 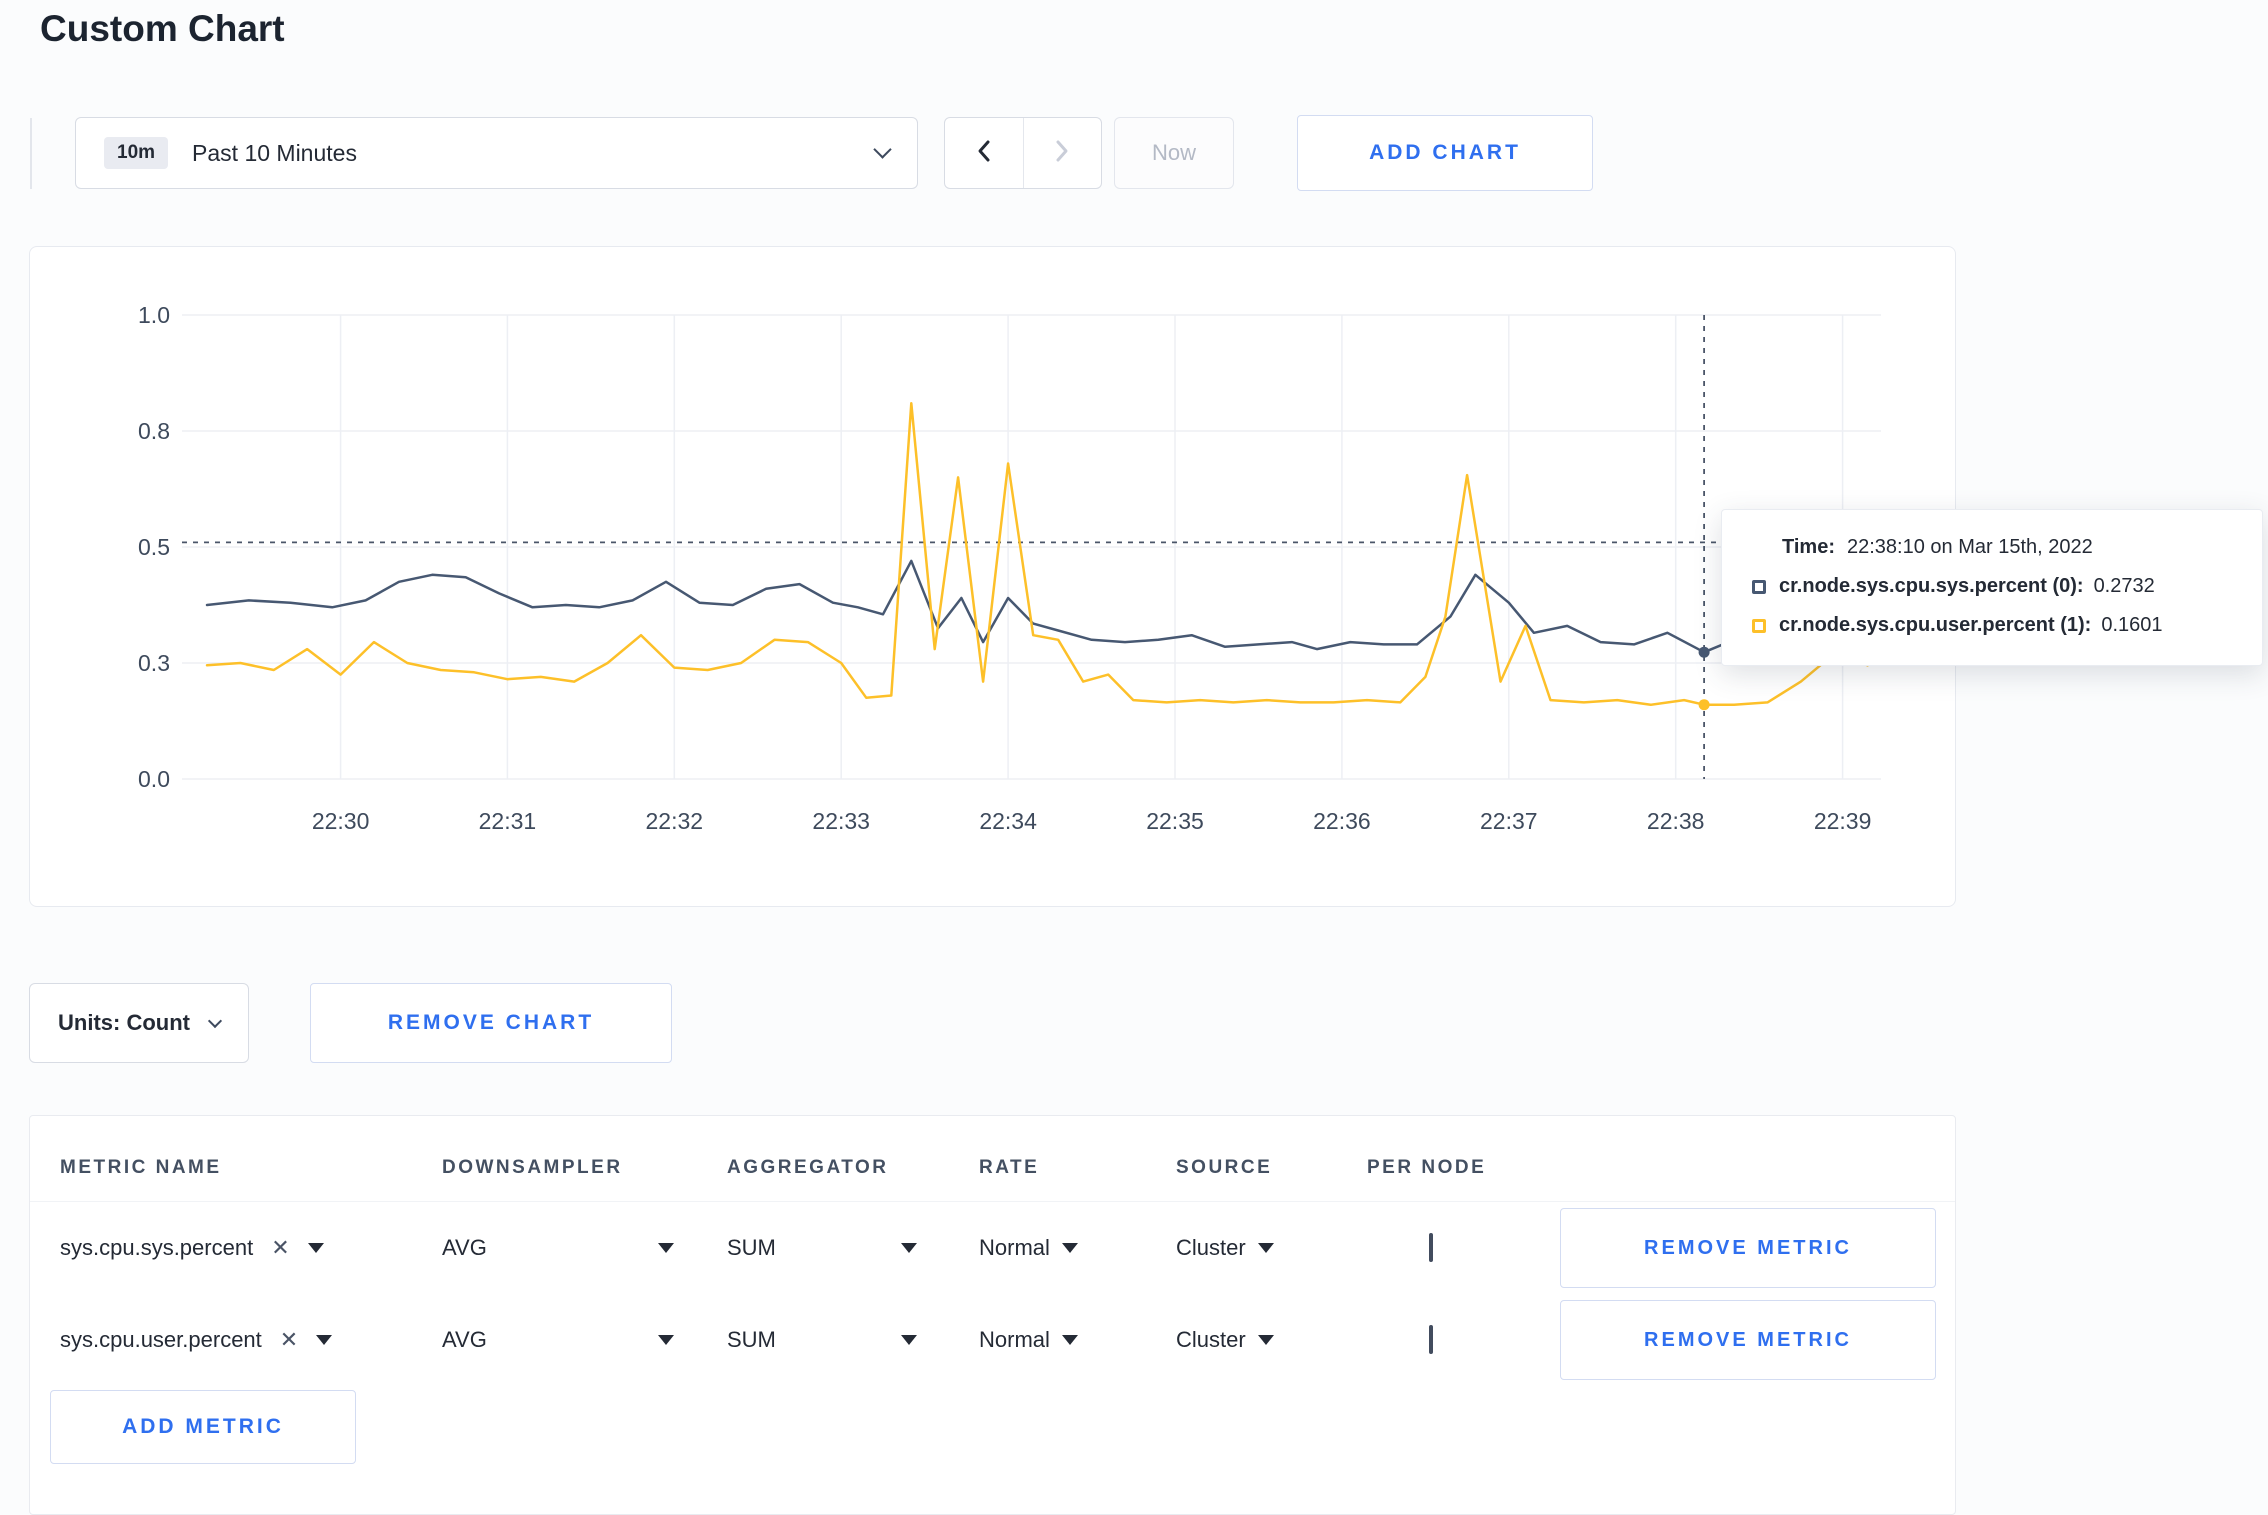 What do you see at coordinates (508, 821) in the screenshot?
I see `svg-text: 22:31` at bounding box center [508, 821].